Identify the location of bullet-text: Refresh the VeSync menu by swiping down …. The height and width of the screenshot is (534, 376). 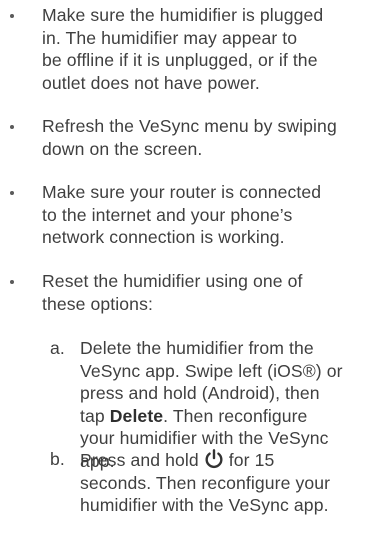
(189, 137).